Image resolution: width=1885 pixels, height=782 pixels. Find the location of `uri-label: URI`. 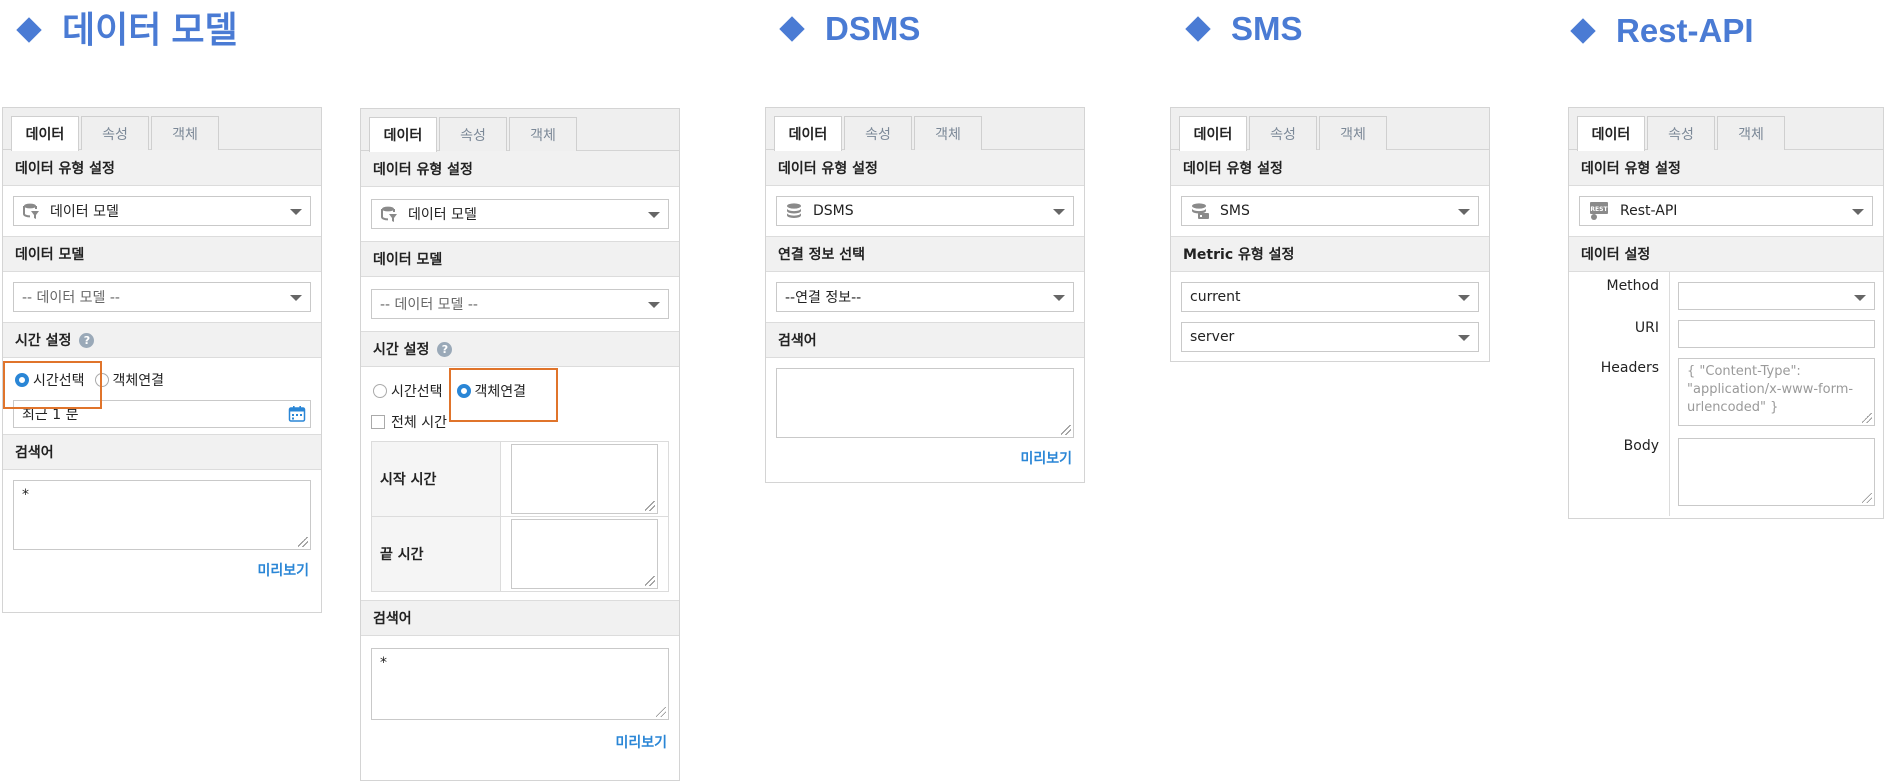

uri-label: URI is located at coordinates (1619, 334).